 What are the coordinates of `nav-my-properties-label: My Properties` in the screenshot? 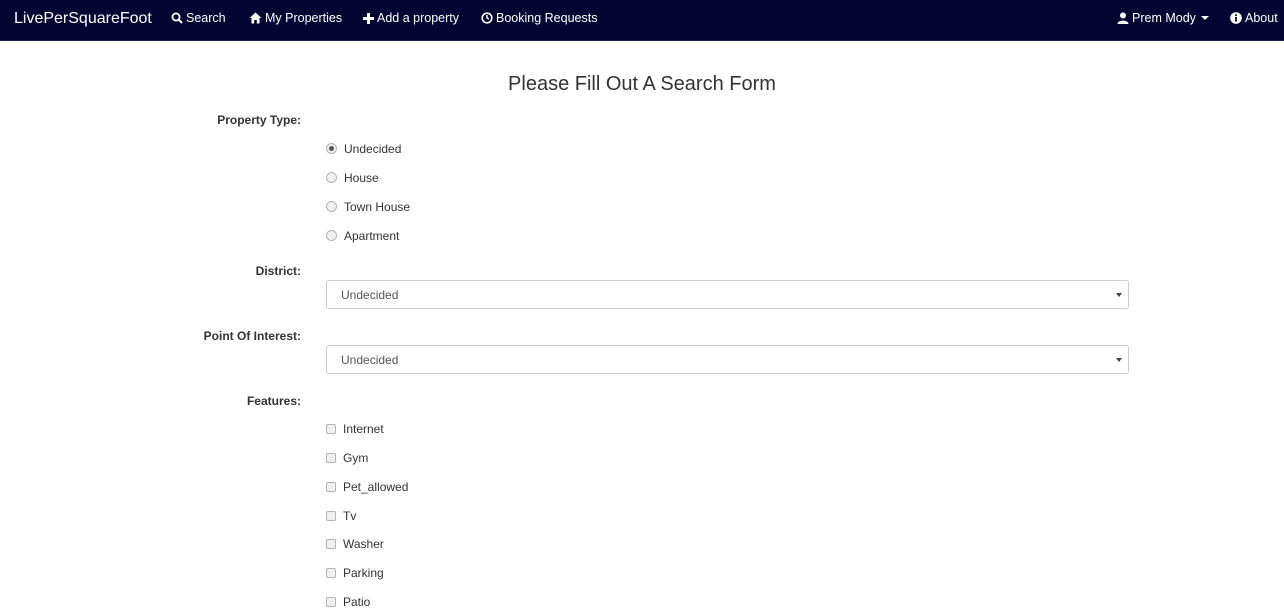 It's located at (304, 18).